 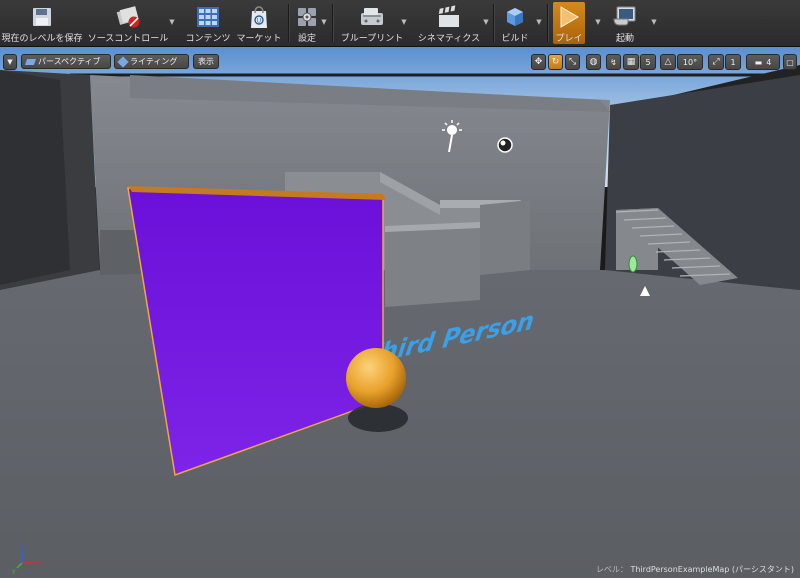 I want to click on rotate-mode-button: ↻, so click(x=555, y=62).